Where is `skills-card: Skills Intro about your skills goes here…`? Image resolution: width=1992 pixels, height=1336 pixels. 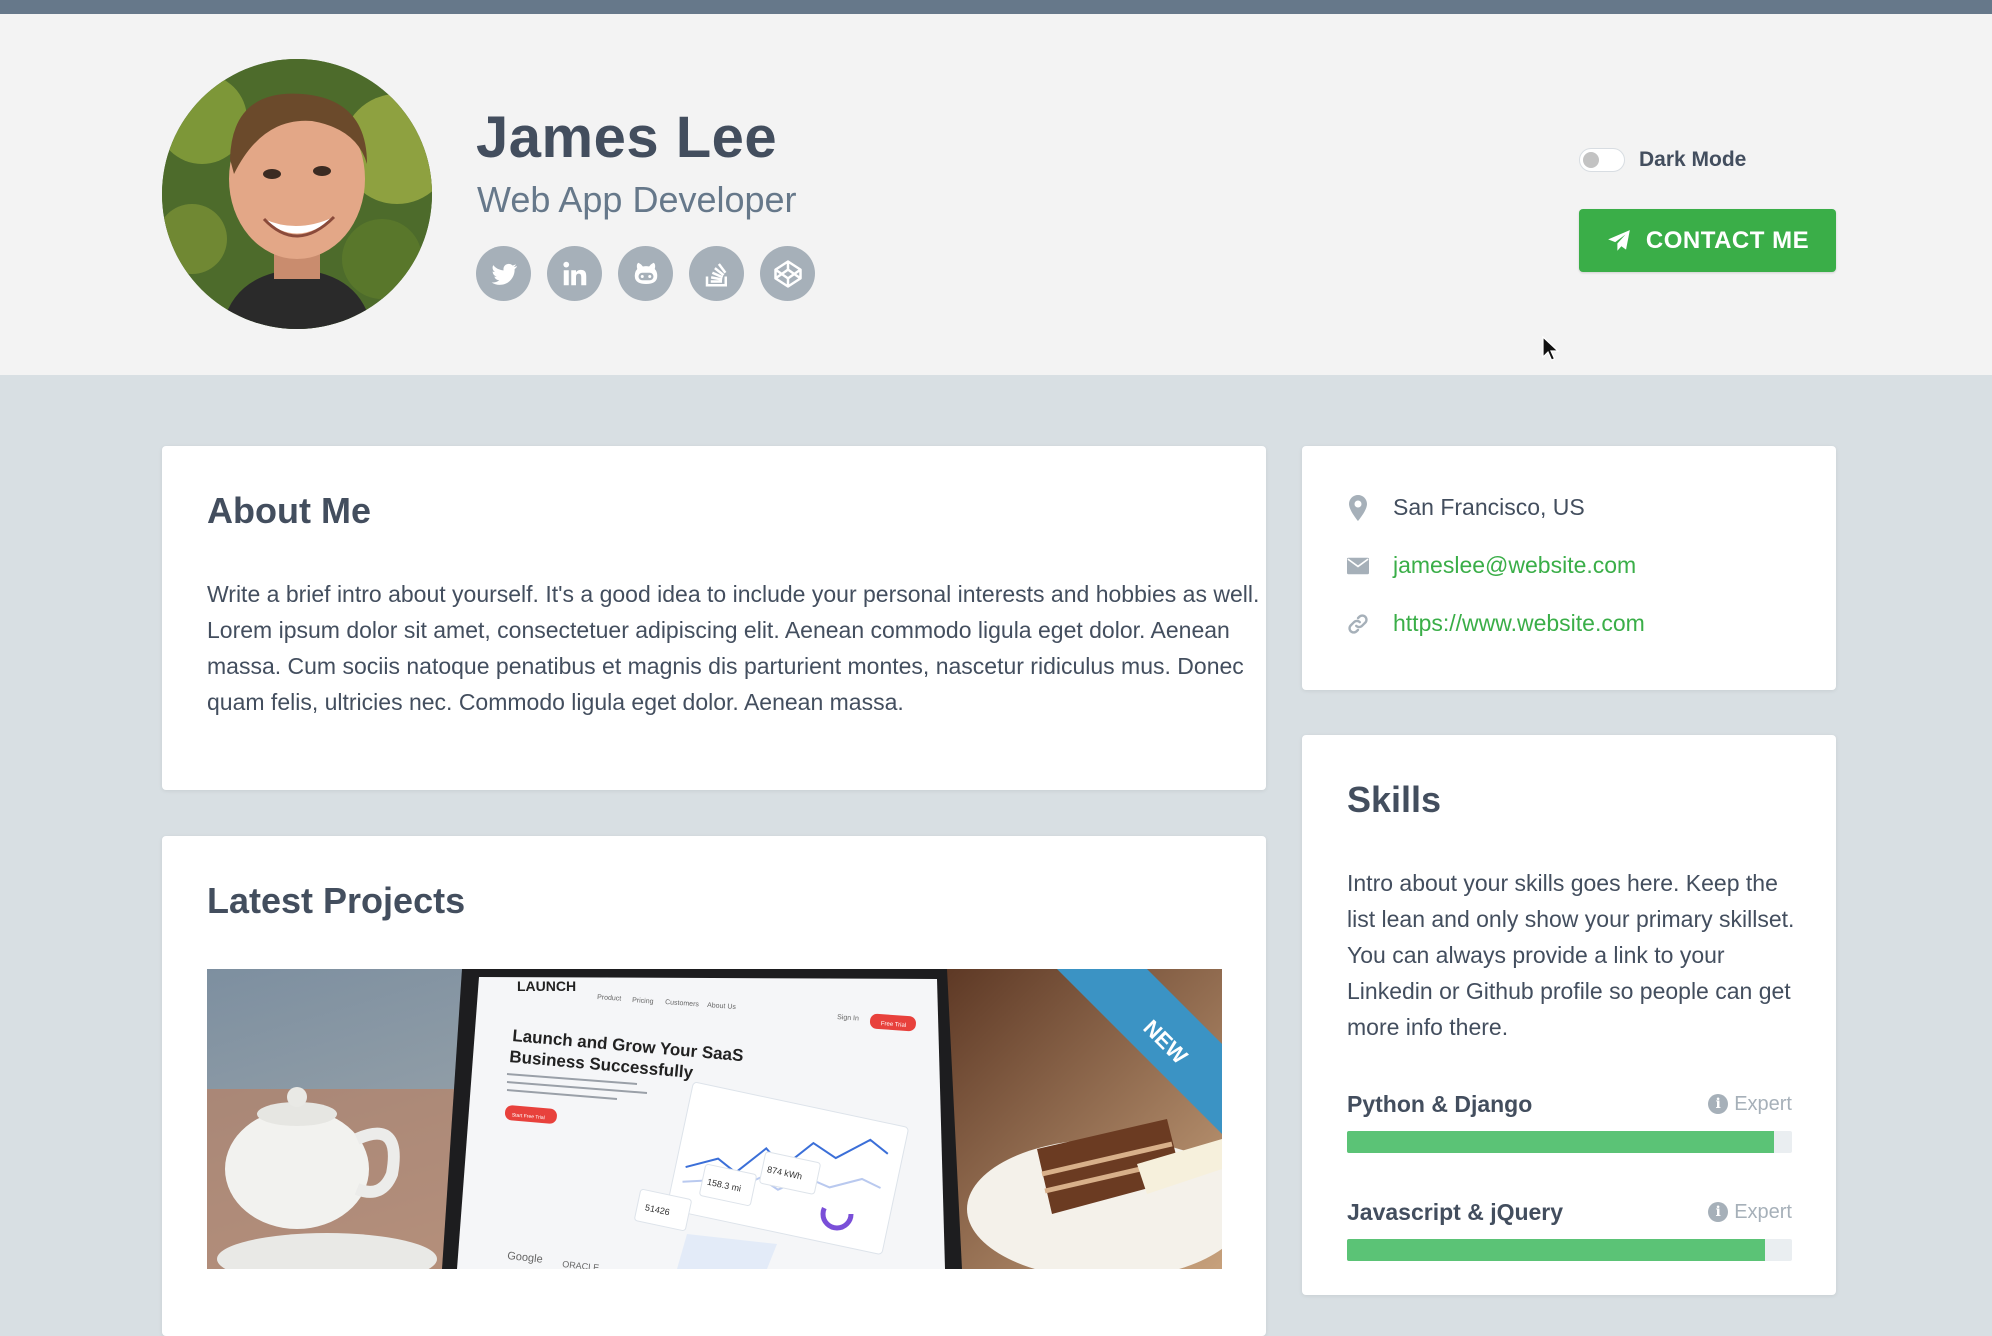
skills-card: Skills Intro about your skills goes here… is located at coordinates (1569, 1015).